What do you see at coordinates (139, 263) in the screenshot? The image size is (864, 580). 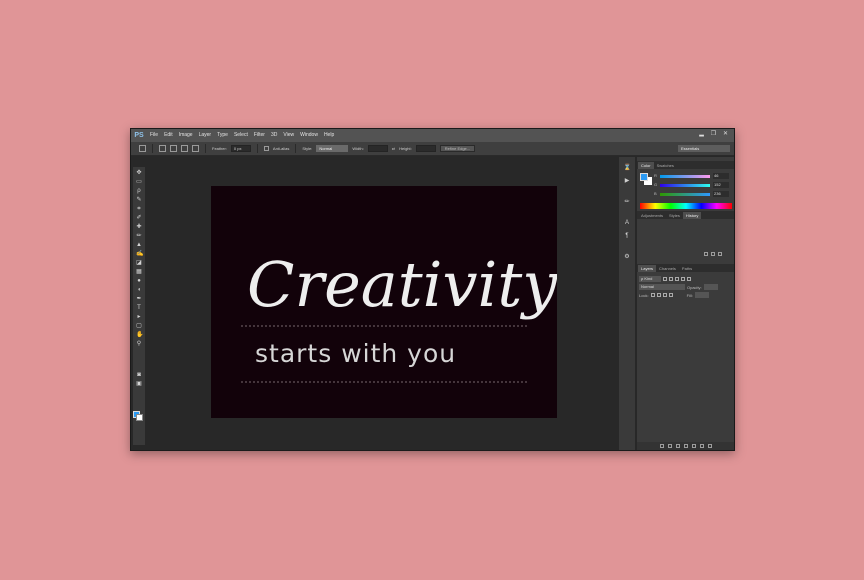 I see `eraser-tool-icon: ◪` at bounding box center [139, 263].